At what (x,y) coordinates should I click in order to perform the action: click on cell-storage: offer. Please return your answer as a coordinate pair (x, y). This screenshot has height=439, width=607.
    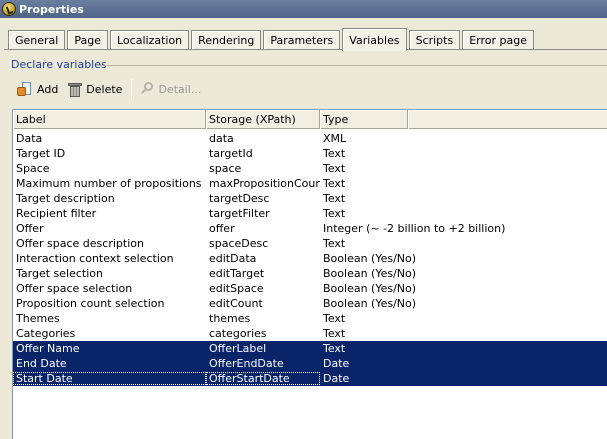
    Looking at the image, I should click on (222, 228).